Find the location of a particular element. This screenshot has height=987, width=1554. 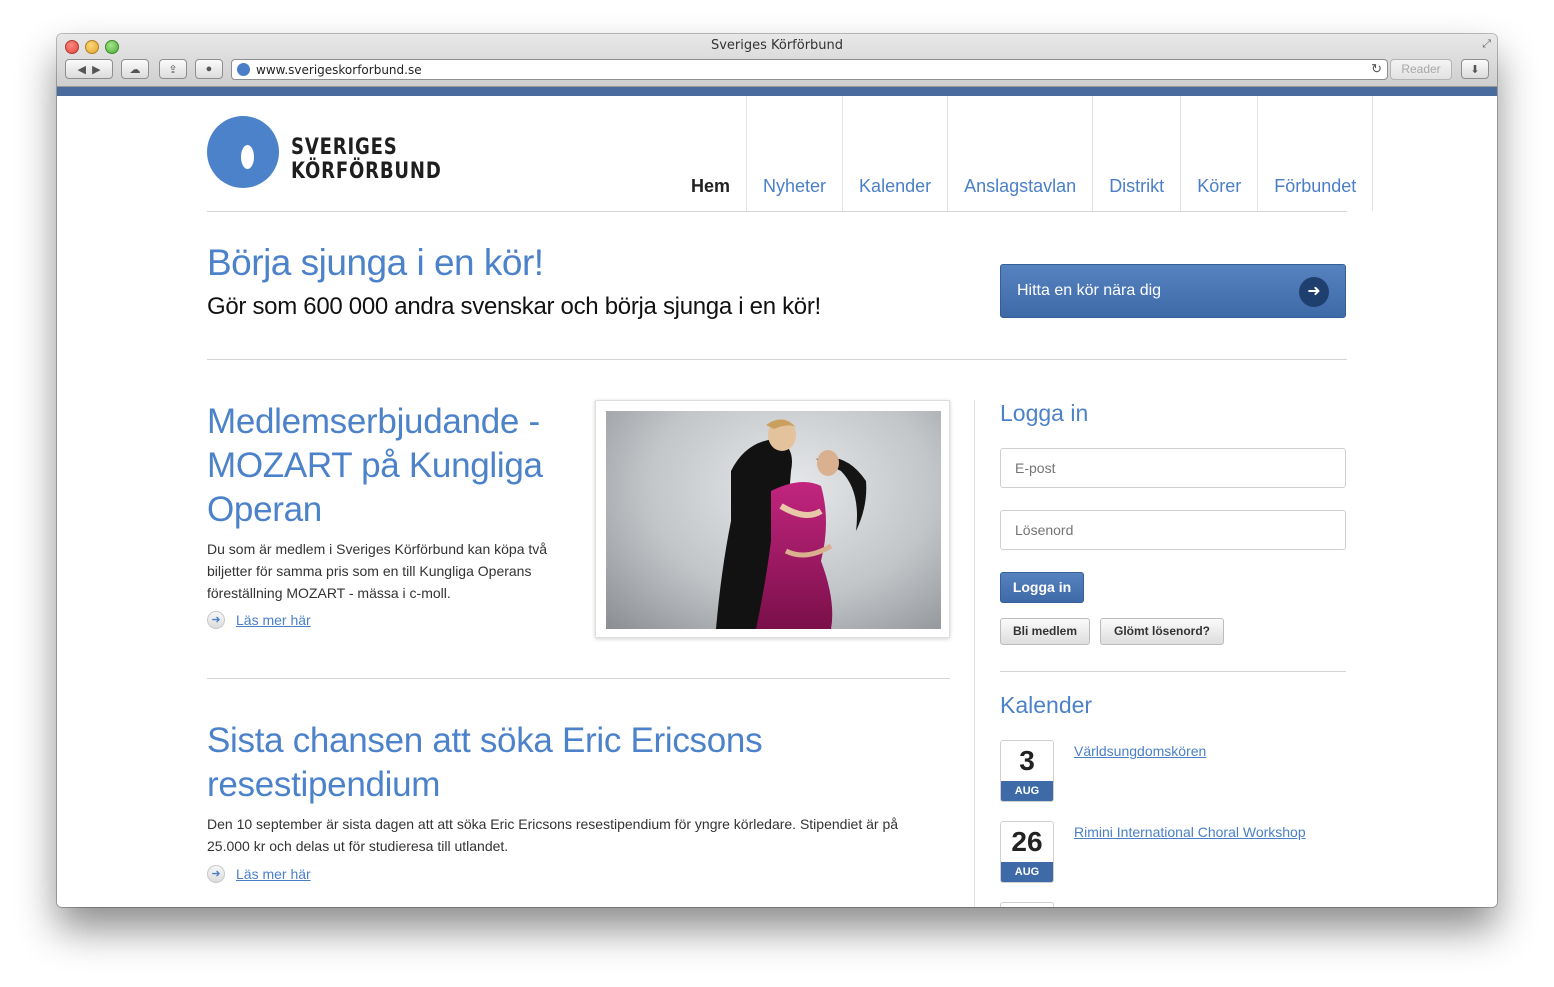

sidebar-divider is located at coordinates (974, 653).